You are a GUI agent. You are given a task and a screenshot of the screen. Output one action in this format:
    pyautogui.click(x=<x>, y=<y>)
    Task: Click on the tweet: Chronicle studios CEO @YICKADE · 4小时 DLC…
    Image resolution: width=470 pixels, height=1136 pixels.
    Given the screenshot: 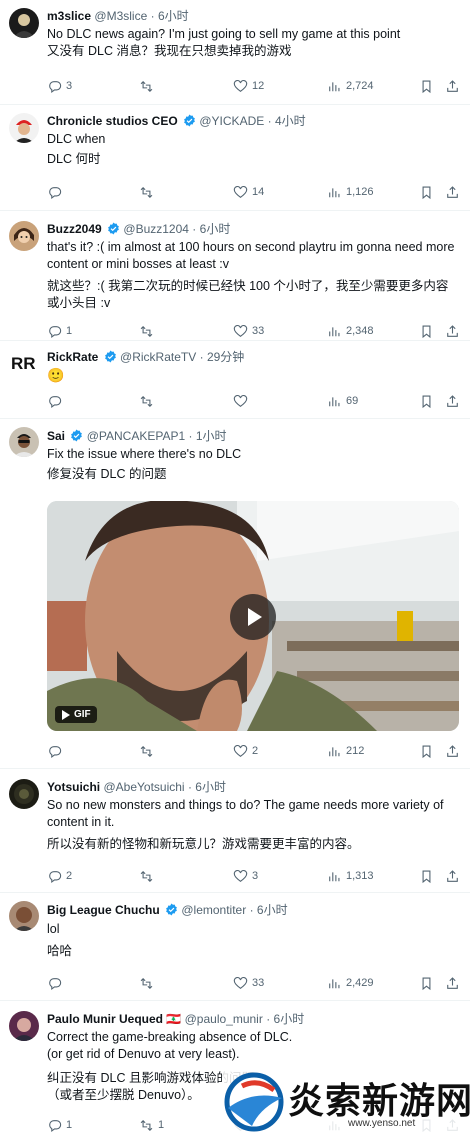 What is the action you would take?
    pyautogui.click(x=235, y=158)
    